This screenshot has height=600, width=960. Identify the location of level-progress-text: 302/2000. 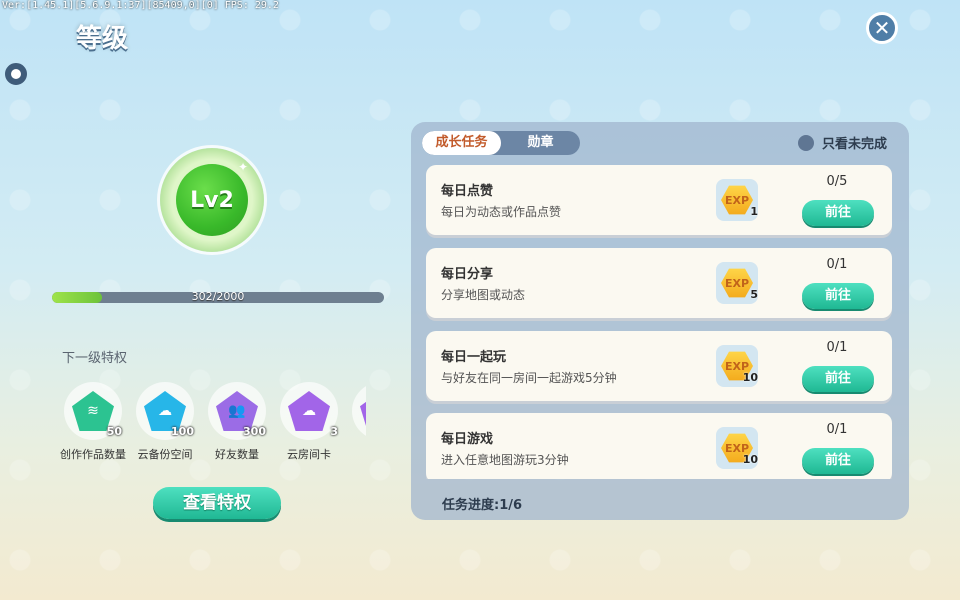
(218, 296).